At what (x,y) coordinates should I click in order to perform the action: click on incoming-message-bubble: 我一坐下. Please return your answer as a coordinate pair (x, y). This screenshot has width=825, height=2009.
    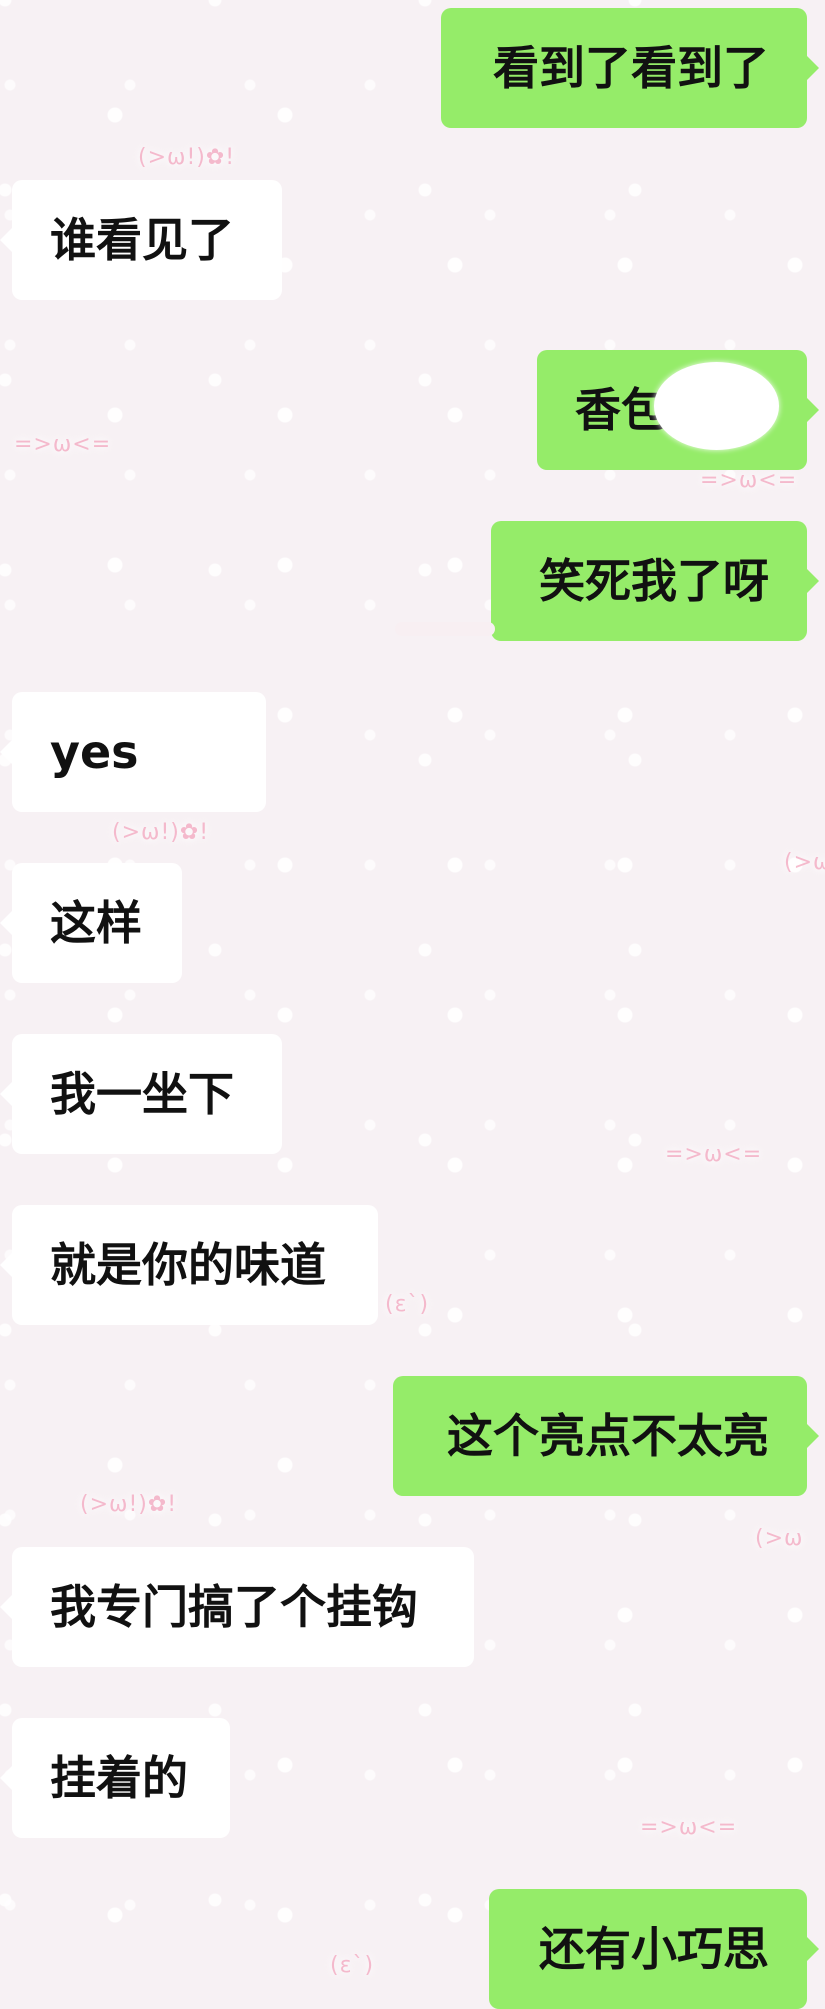
    Looking at the image, I should click on (141, 1094).